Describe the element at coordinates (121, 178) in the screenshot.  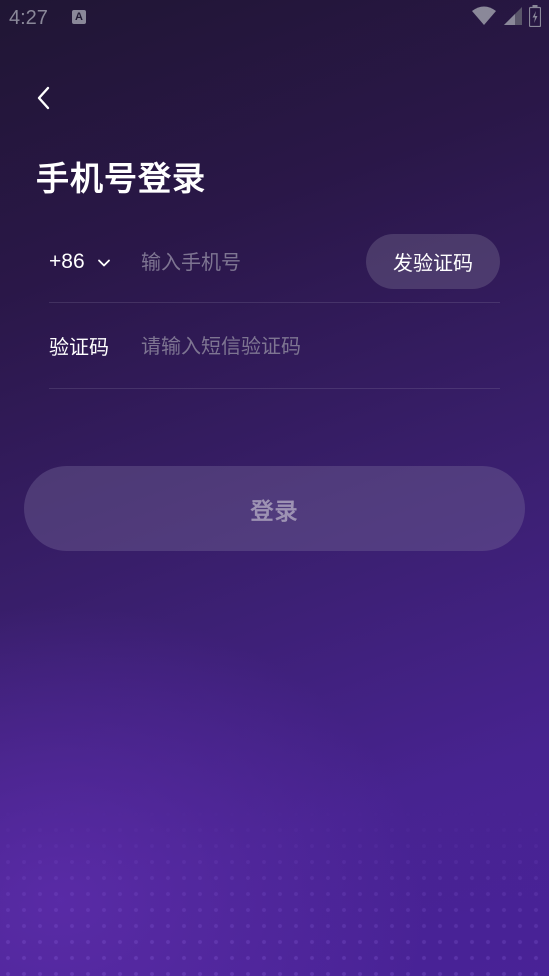
I see `page-title: 手机号登录` at that location.